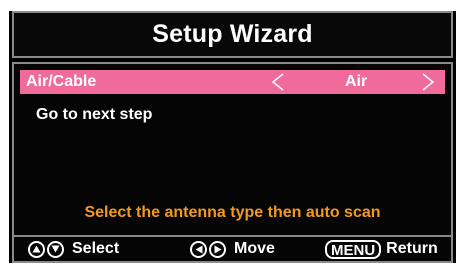 This screenshot has width=467, height=265. What do you see at coordinates (412, 248) in the screenshot?
I see `footer-return-label: Return` at bounding box center [412, 248].